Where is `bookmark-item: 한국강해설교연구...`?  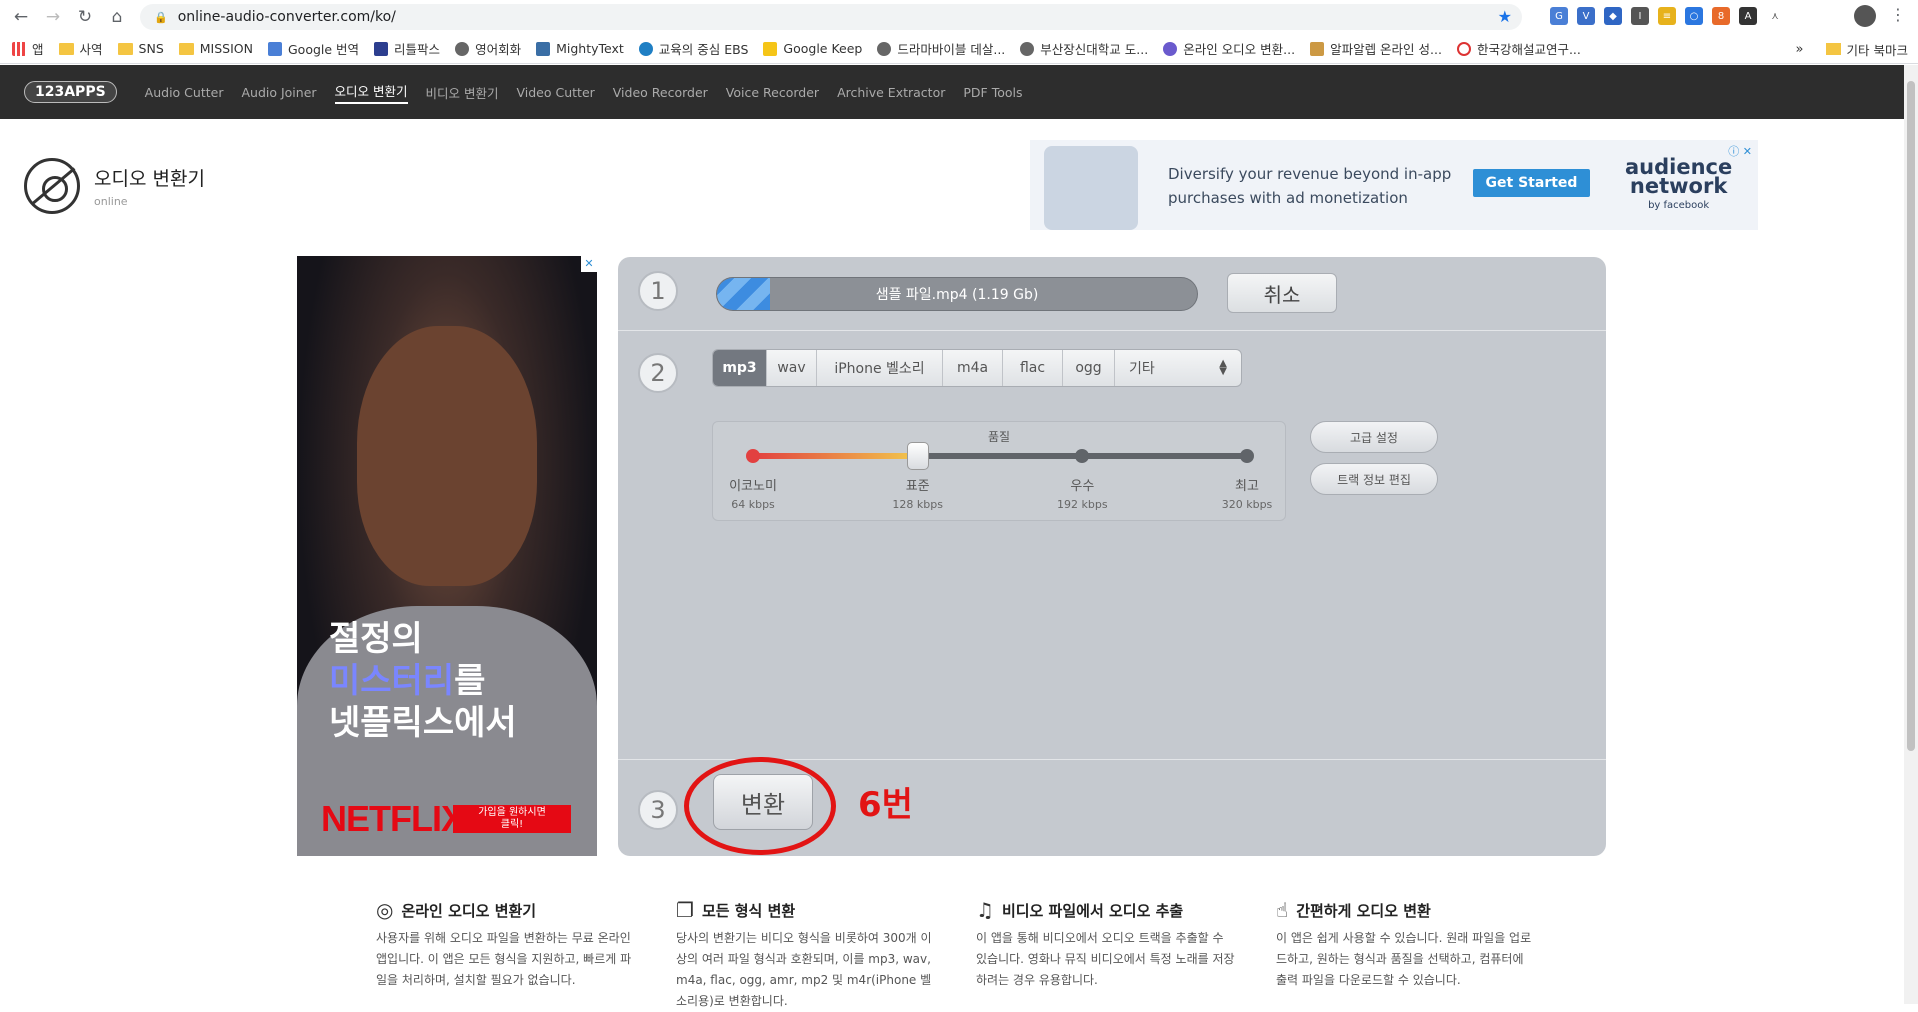
bookmark-item: 한국강해설교연구... is located at coordinates (1518, 48).